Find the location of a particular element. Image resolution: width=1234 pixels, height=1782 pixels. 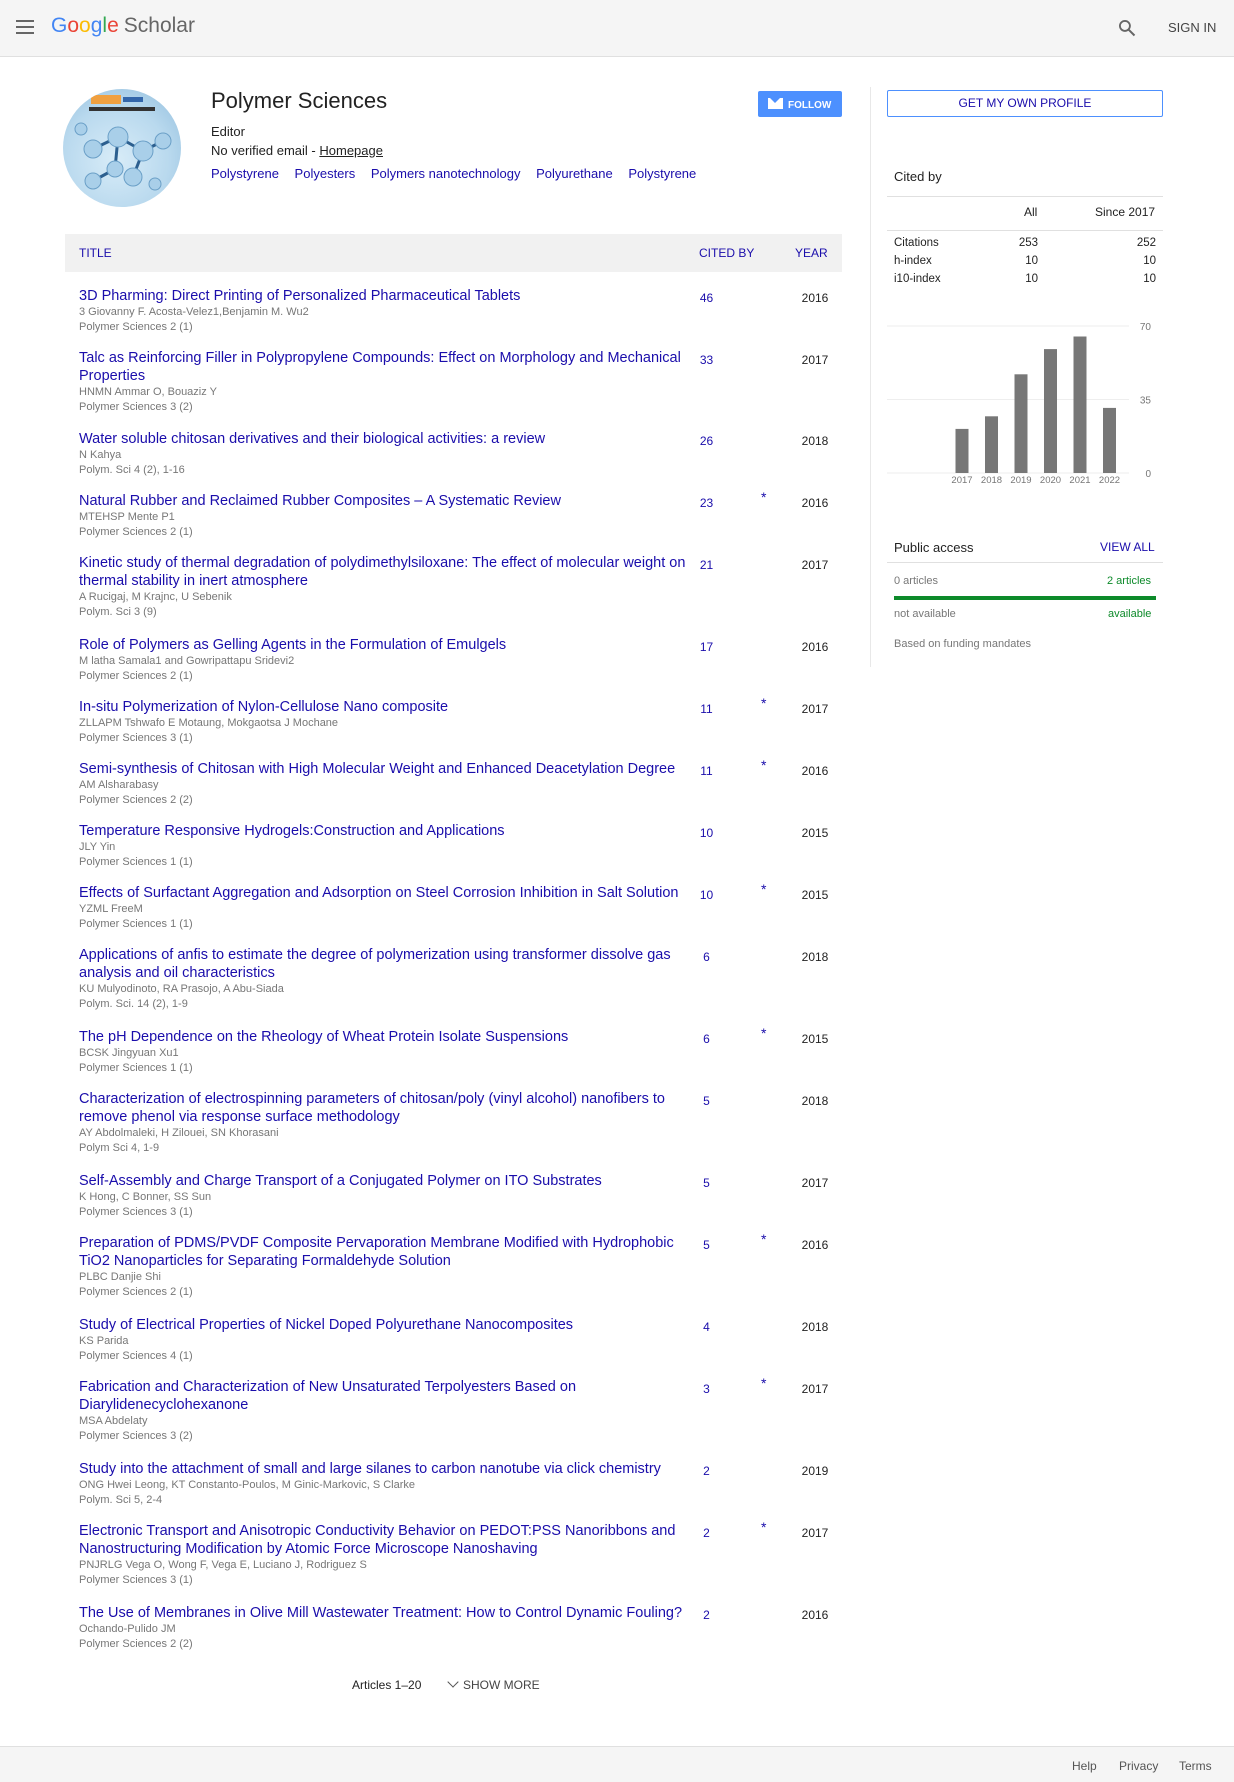

homepage-link: Homepage is located at coordinates (351, 150).